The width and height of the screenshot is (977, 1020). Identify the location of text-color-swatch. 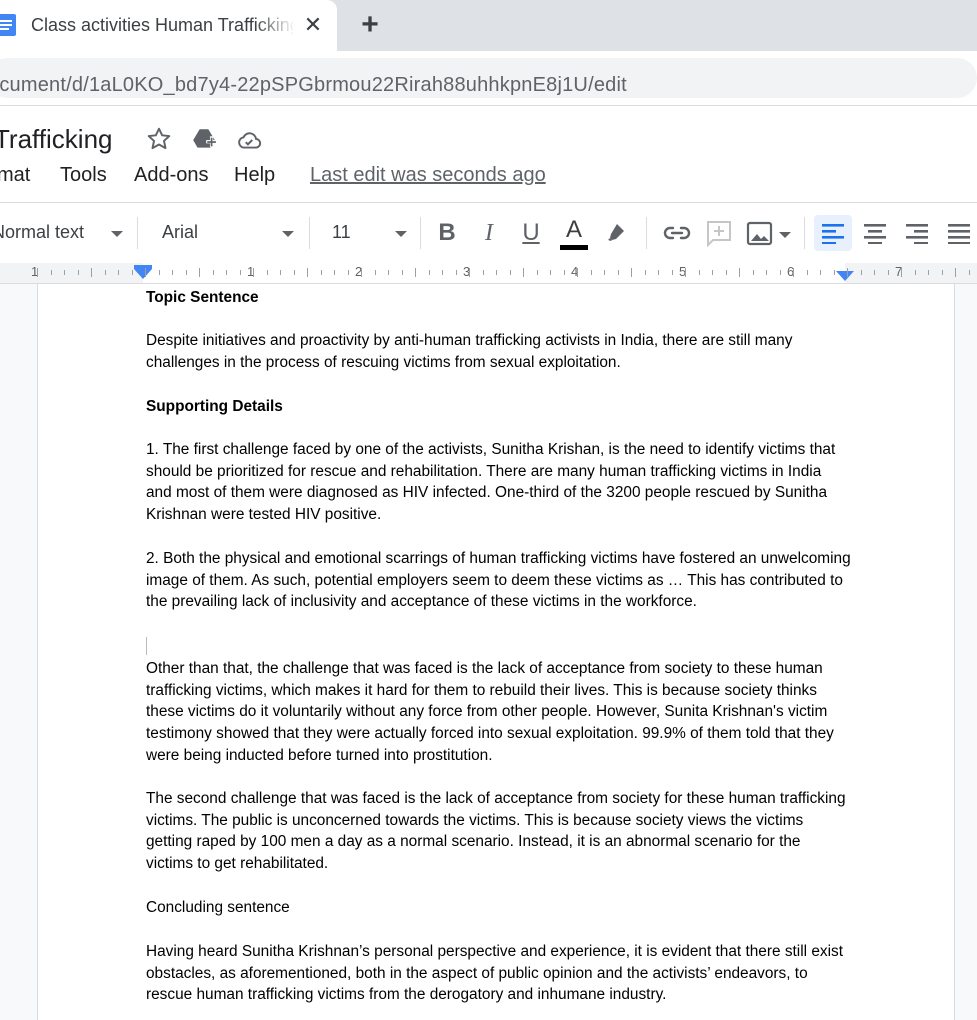
(574, 247).